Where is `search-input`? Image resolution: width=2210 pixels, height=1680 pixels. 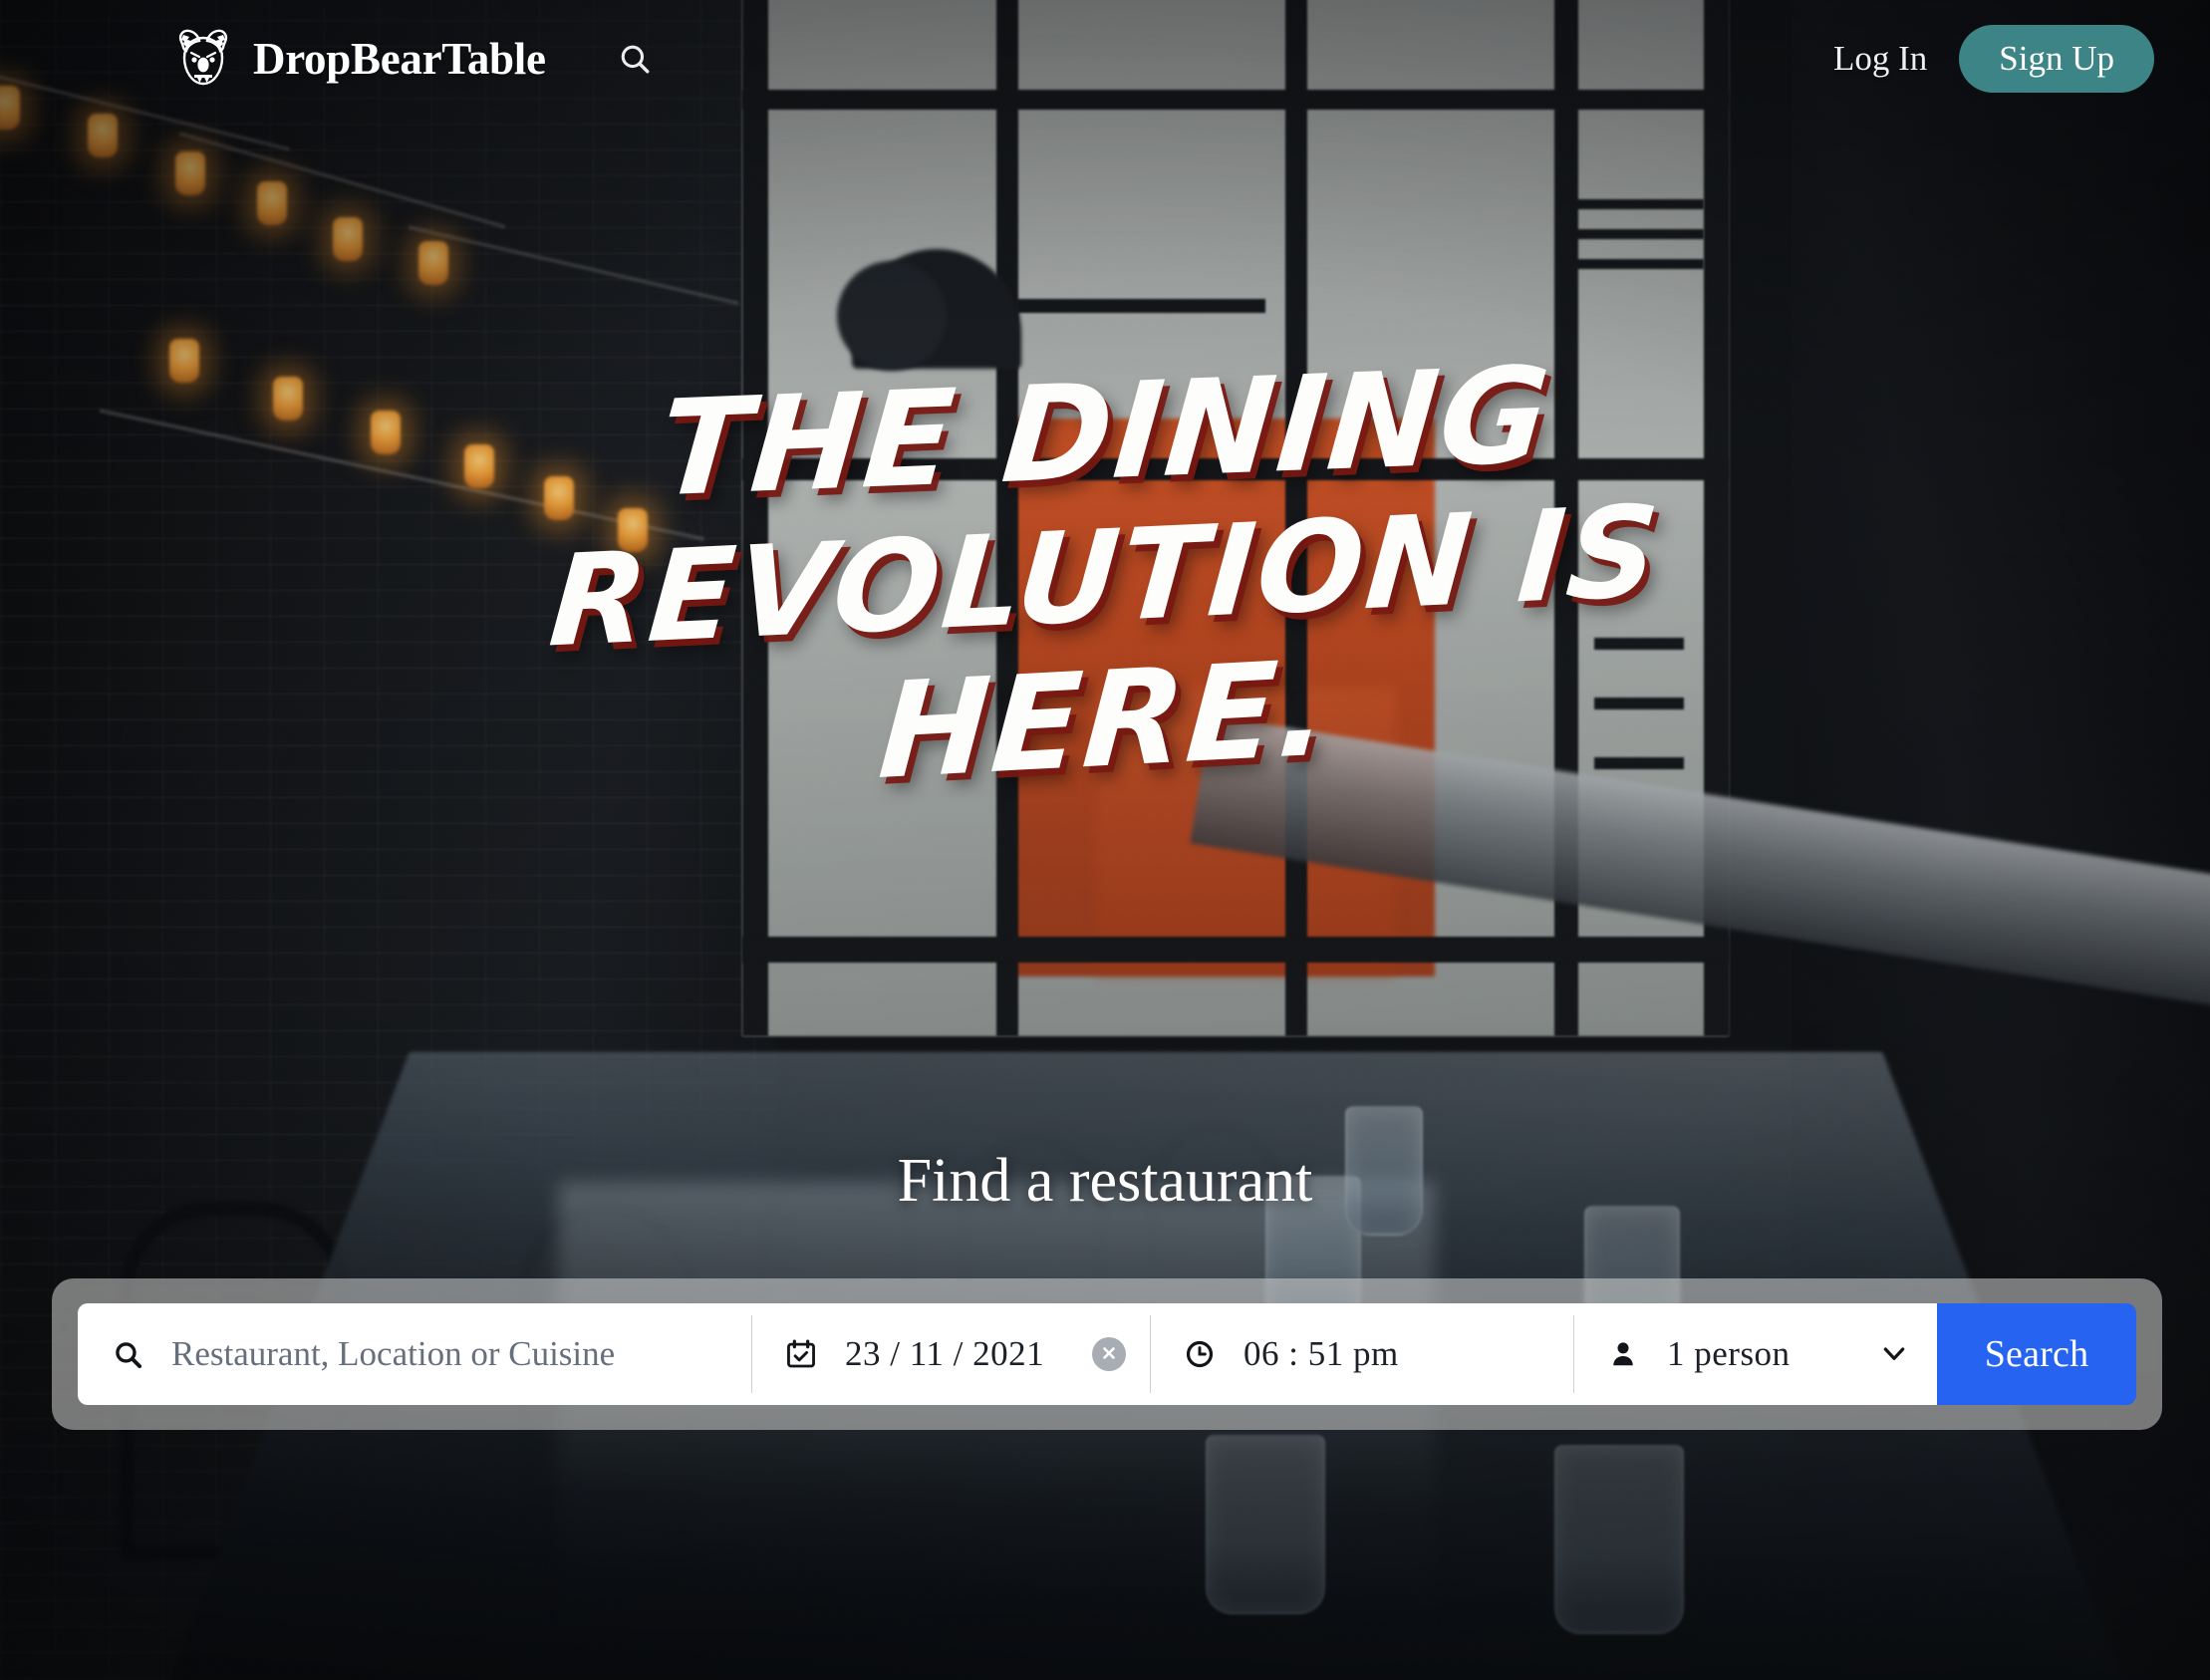 search-input is located at coordinates (450, 1354).